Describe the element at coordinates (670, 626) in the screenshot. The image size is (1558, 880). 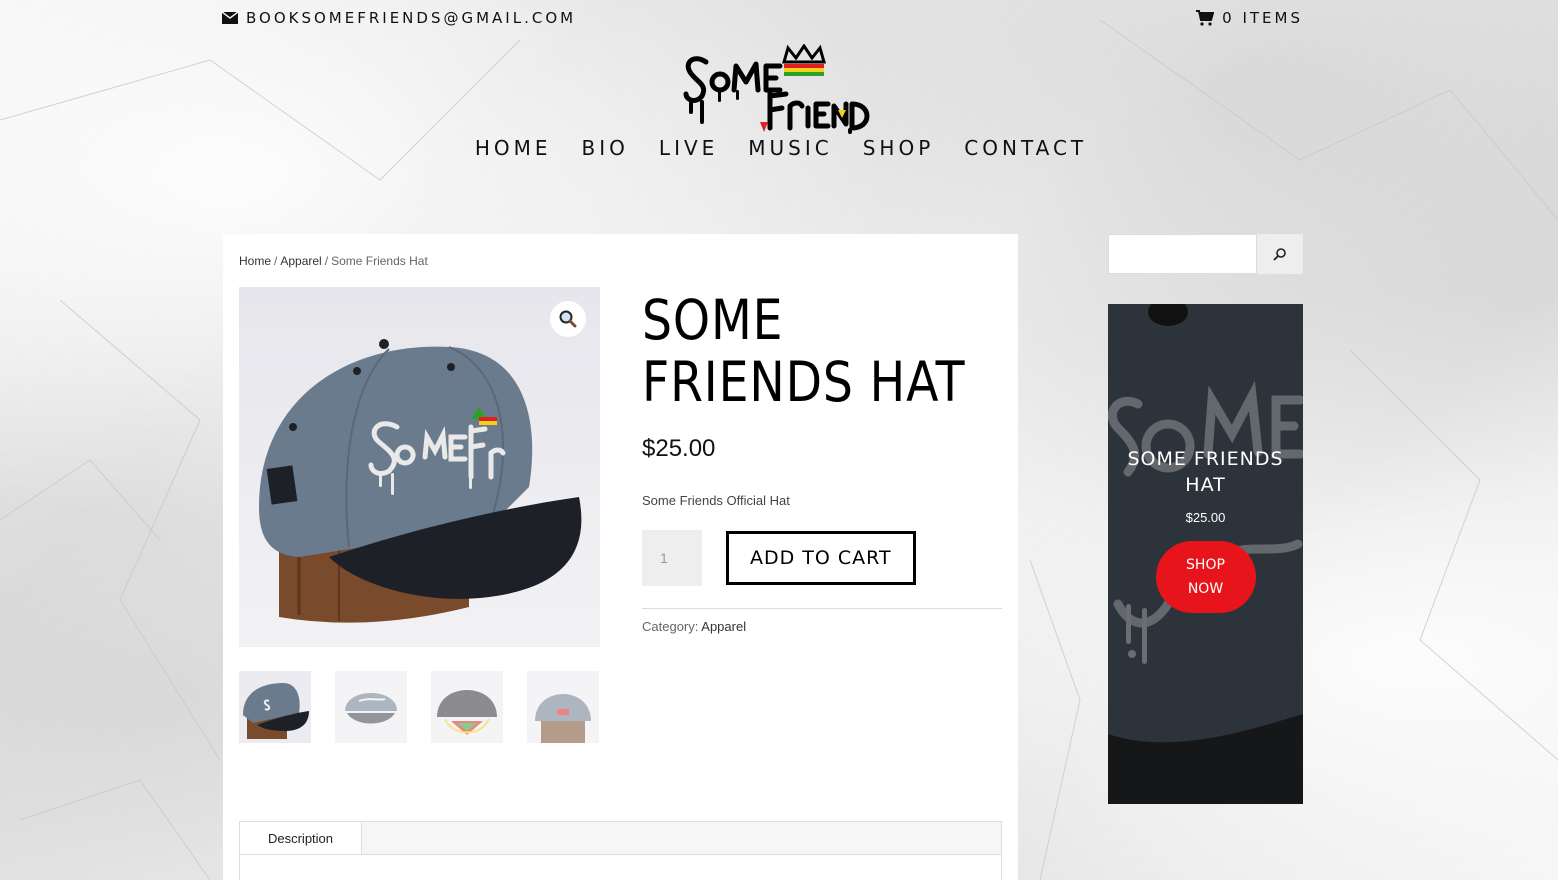
I see `category-label: Category:` at that location.